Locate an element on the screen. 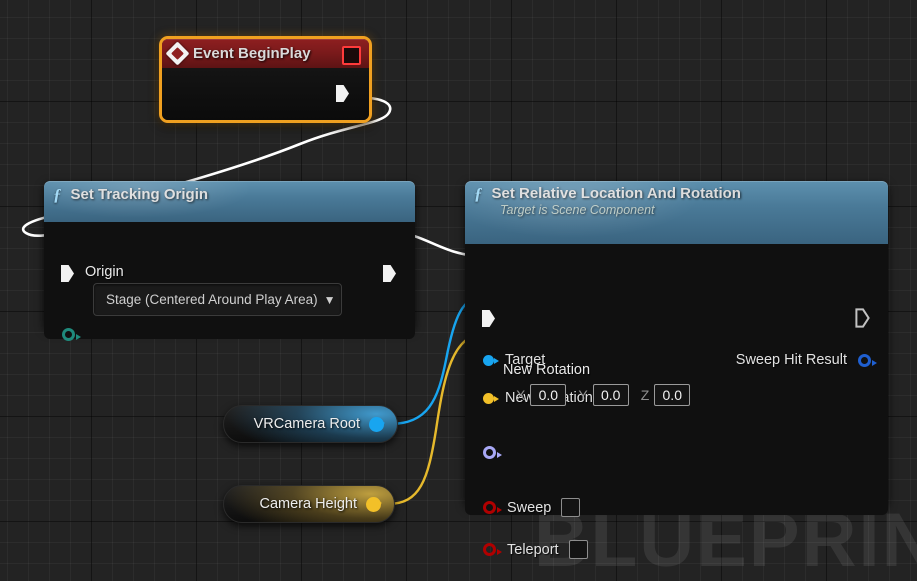 This screenshot has width=917, height=581. rotation-z-input: 0.0 is located at coordinates (672, 395).